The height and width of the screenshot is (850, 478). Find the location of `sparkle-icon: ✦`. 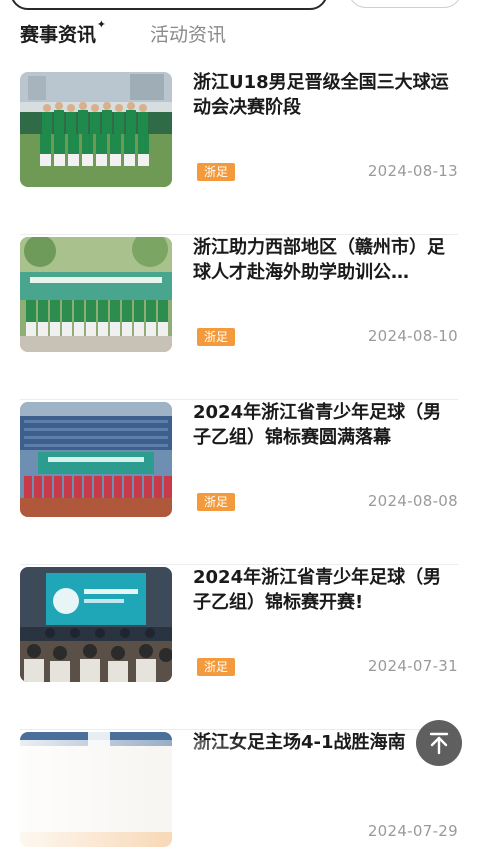

sparkle-icon: ✦ is located at coordinates (101, 24).